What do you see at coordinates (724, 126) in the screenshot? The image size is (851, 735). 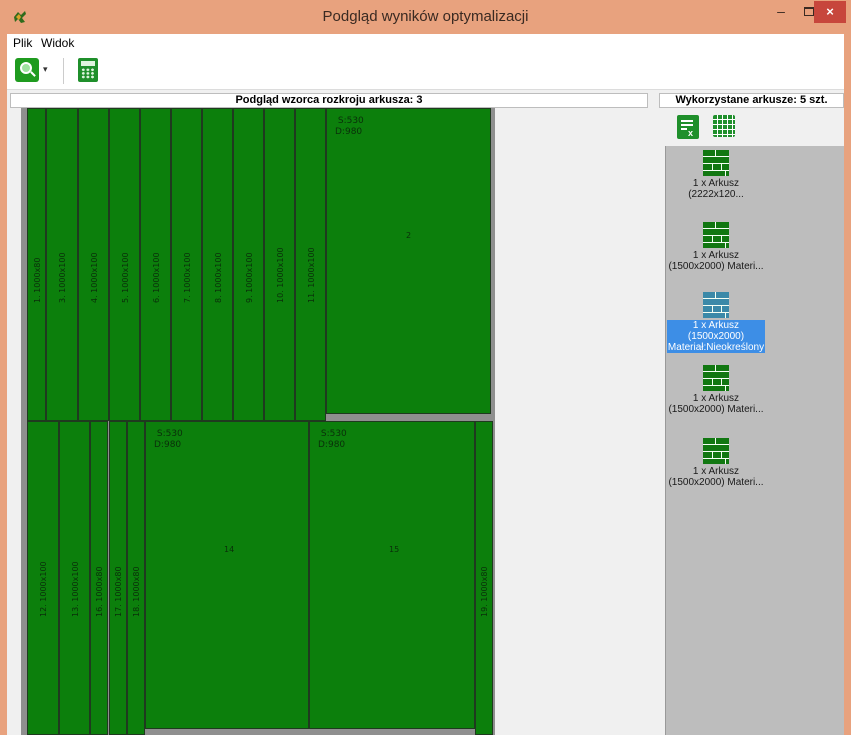 I see `grid-view-icon` at bounding box center [724, 126].